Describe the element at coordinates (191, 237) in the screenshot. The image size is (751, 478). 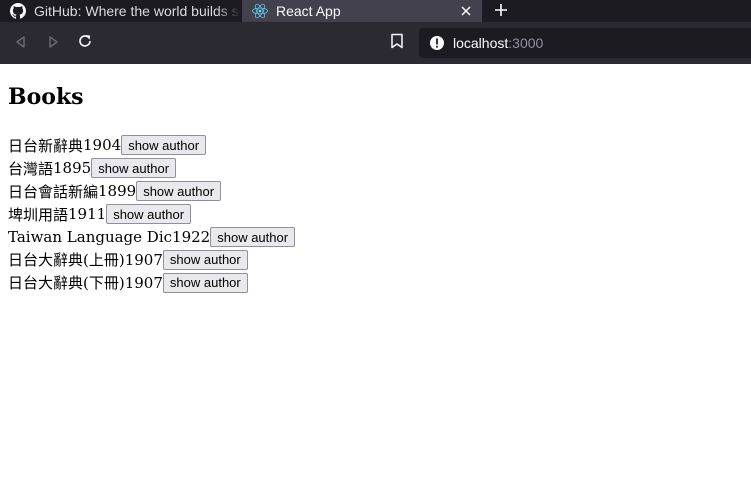
I see `book-year: 1922` at that location.